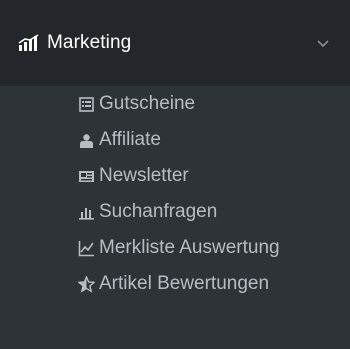 The height and width of the screenshot is (349, 350). Describe the element at coordinates (86, 212) in the screenshot. I see `search-stats-icon` at that location.